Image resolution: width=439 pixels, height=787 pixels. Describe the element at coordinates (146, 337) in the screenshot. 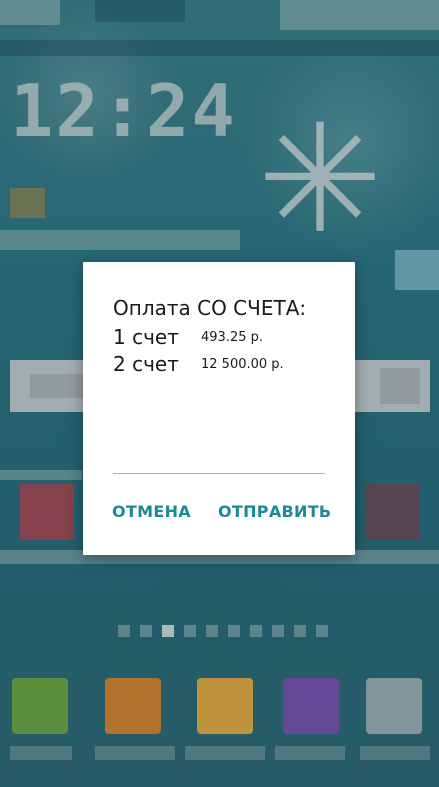

I see `account-label: 1 счет` at that location.